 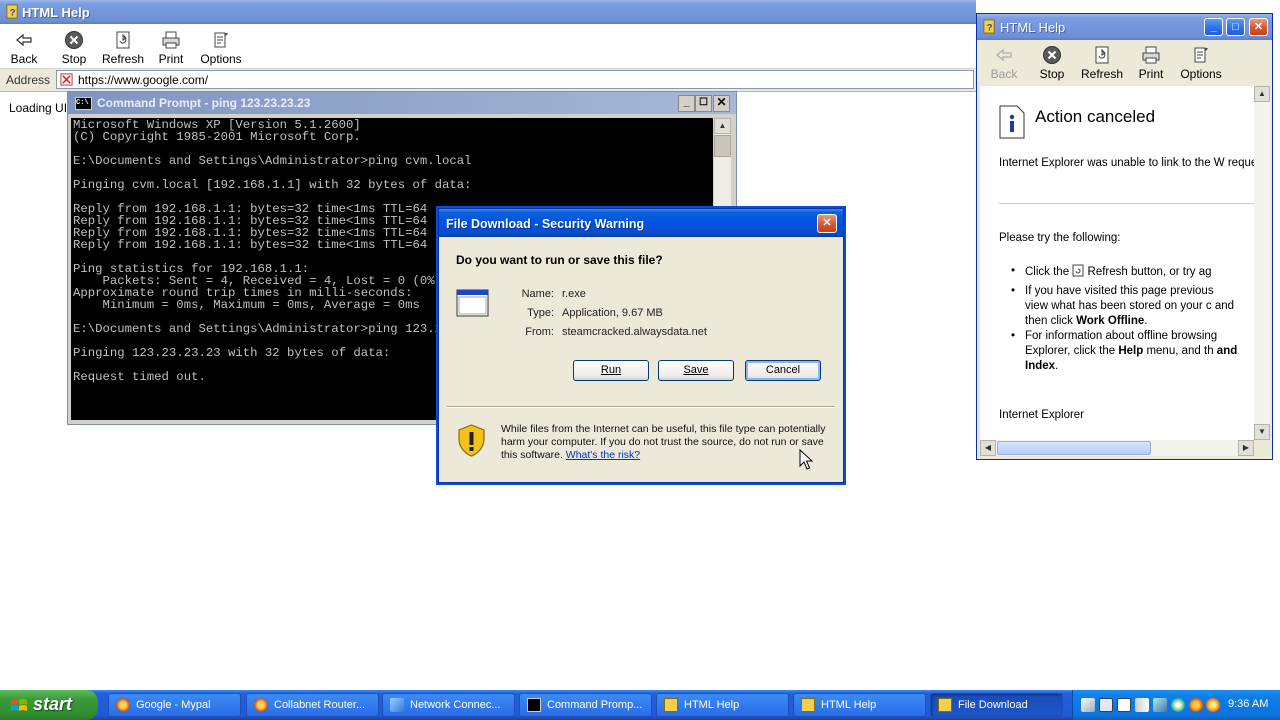 What do you see at coordinates (989, 26) in the screenshot?
I see `help-side-app-icon: ?` at bounding box center [989, 26].